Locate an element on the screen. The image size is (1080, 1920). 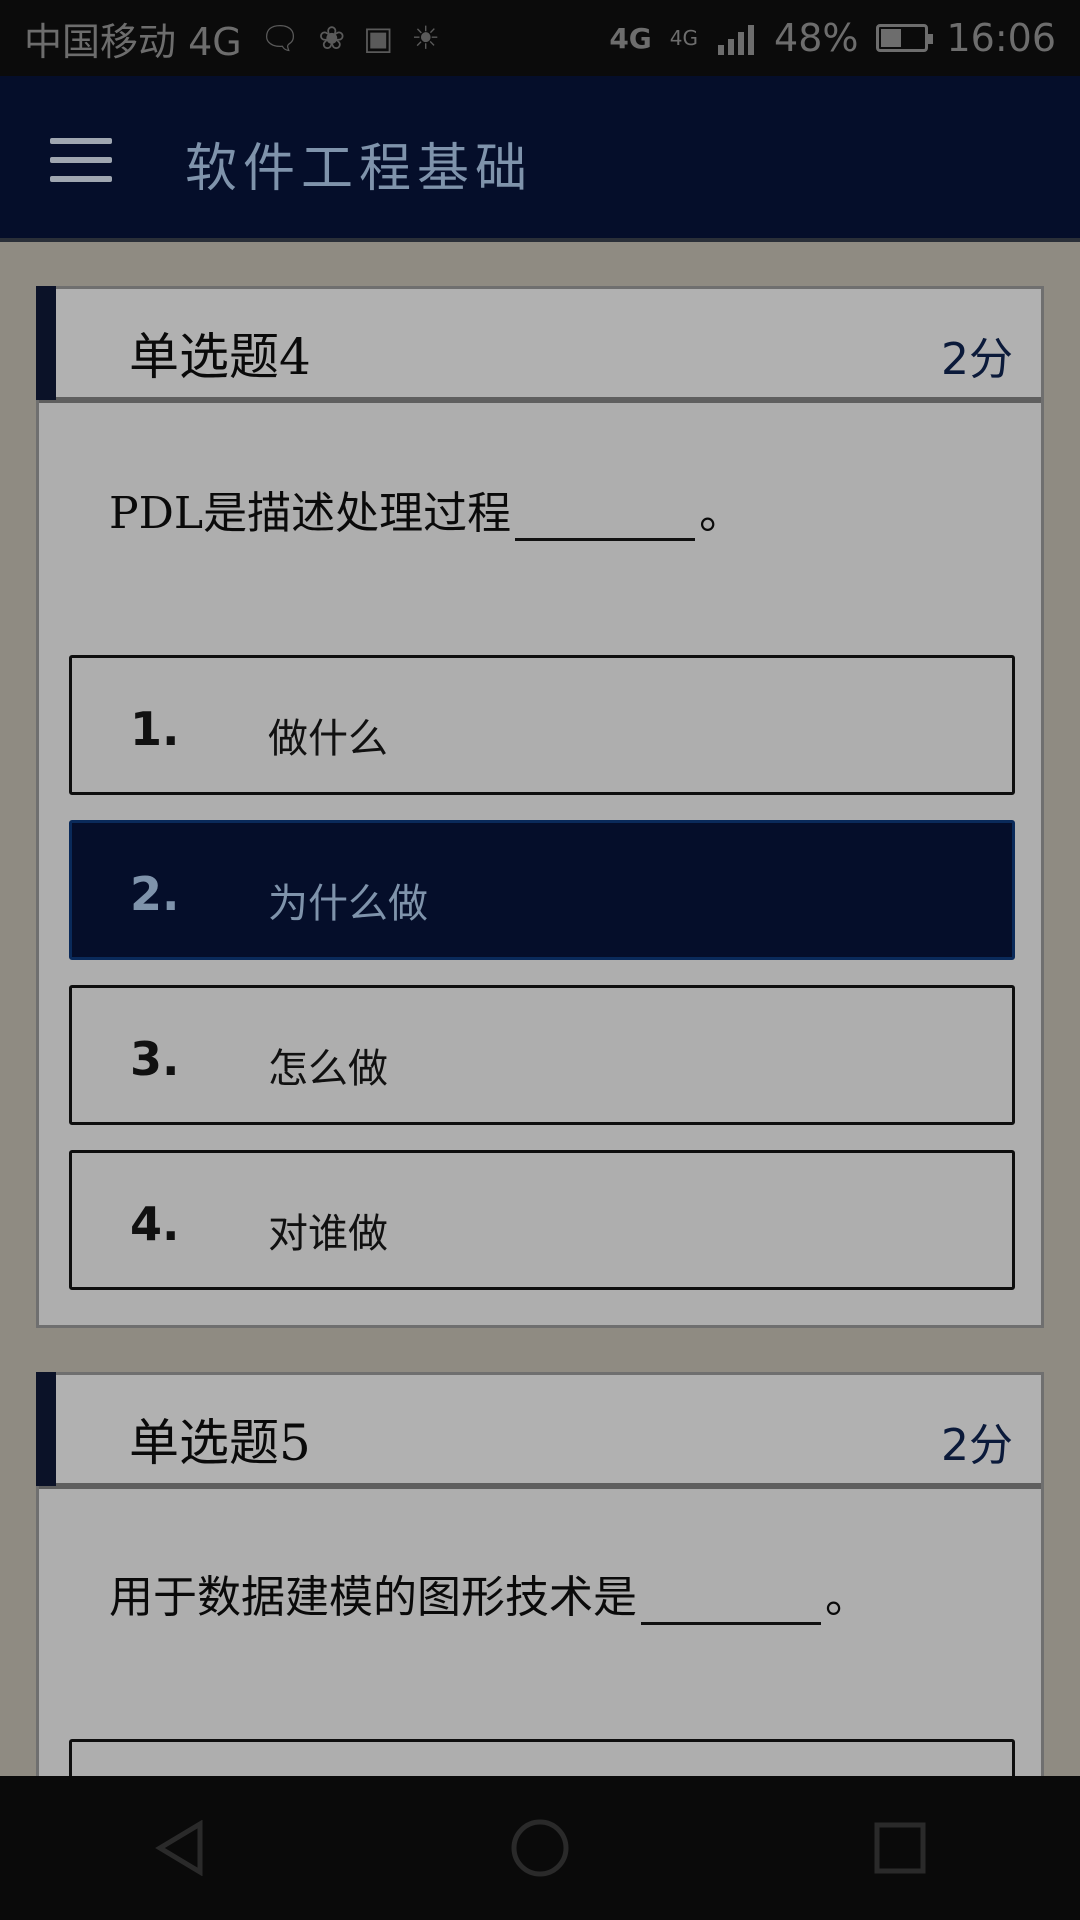
back-triangle-icon is located at coordinates (179, 1848).